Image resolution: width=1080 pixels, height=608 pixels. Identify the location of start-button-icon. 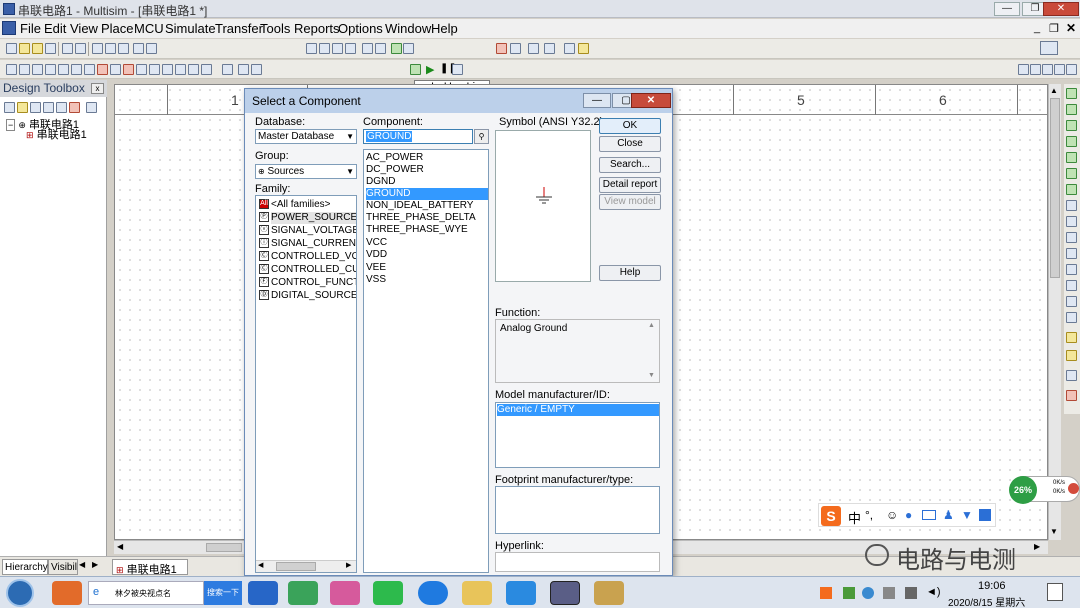
(20, 593).